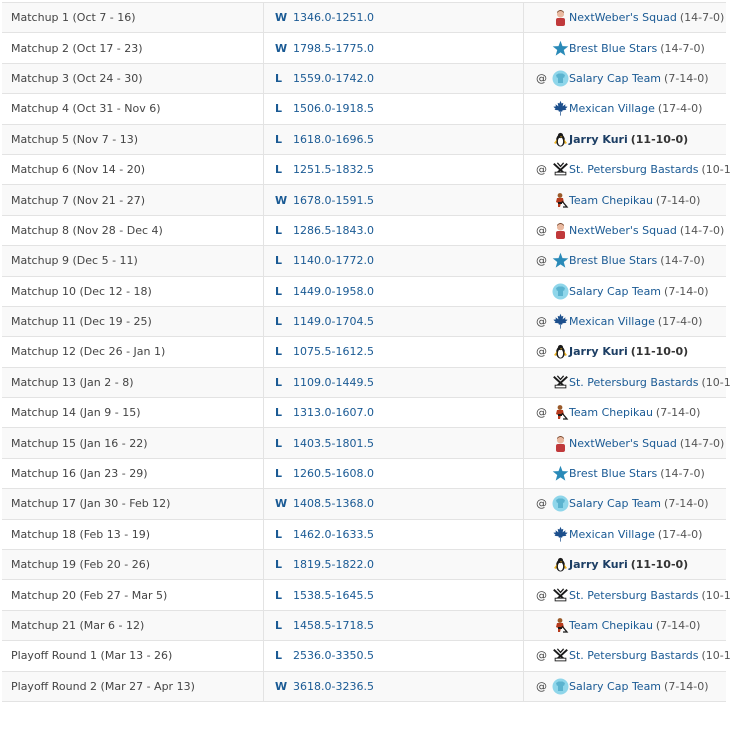  Describe the element at coordinates (394, 48) in the screenshot. I see `matchup-result-cell: W 1798.5-1775.0` at that location.